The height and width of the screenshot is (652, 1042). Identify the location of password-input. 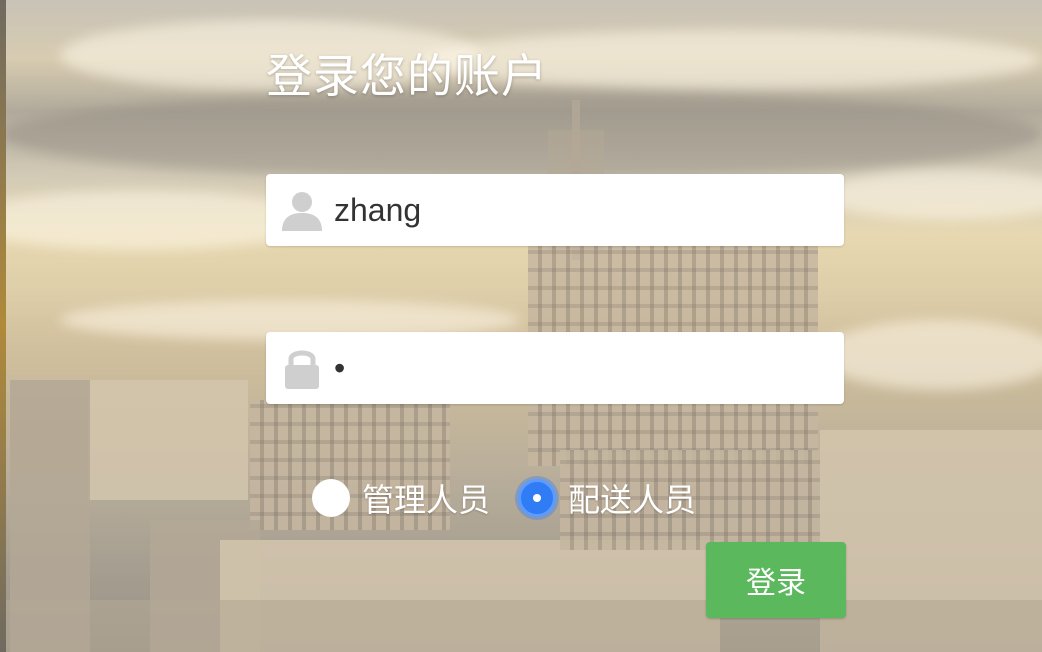
(574, 368).